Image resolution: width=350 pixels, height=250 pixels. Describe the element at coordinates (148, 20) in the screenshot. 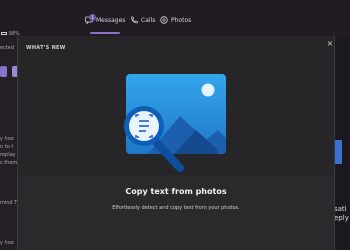

I see `tab-calls-label: Calls` at that location.